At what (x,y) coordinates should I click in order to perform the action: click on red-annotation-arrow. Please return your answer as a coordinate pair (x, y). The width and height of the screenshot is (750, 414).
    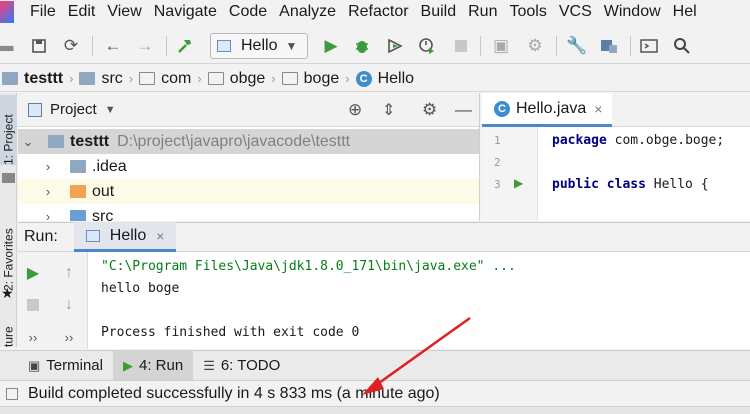
    Looking at the image, I should click on (416, 355).